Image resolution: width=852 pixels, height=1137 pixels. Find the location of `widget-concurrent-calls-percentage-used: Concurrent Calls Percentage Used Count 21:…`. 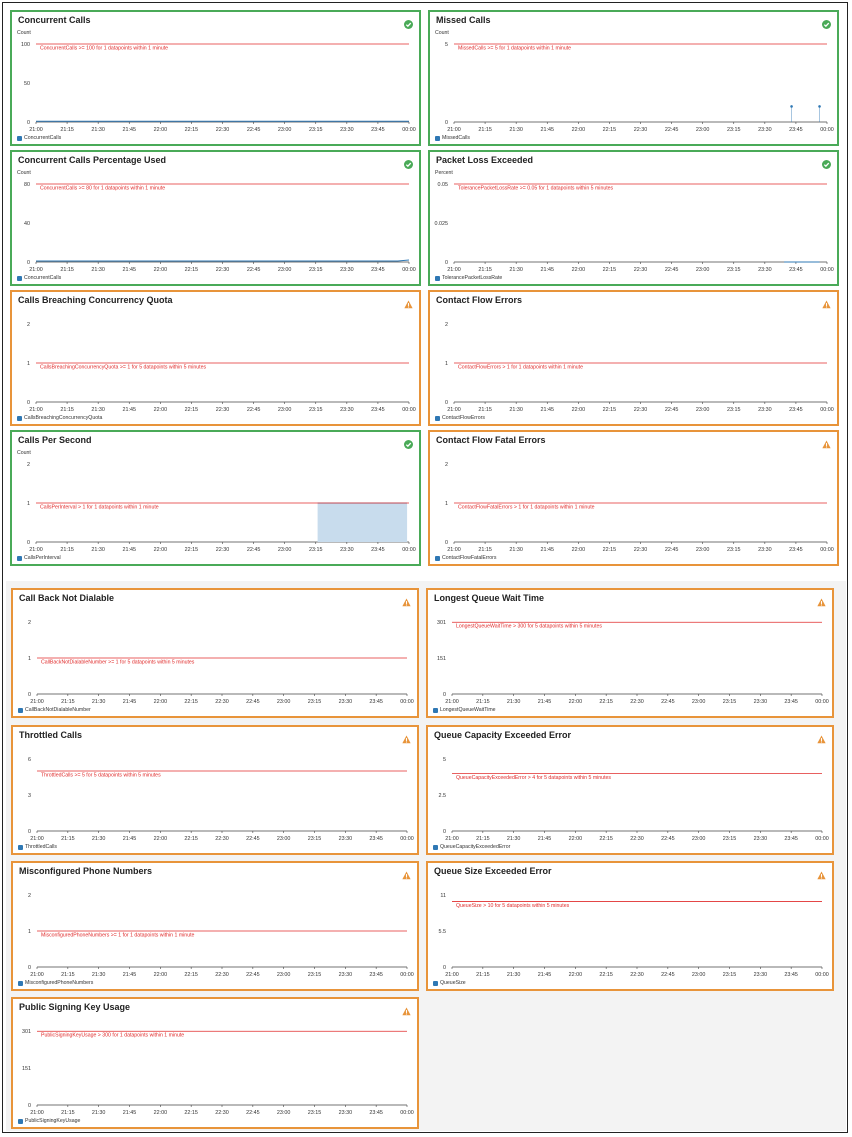

widget-concurrent-calls-percentage-used: Concurrent Calls Percentage Used Count 21:… is located at coordinates (215, 218).